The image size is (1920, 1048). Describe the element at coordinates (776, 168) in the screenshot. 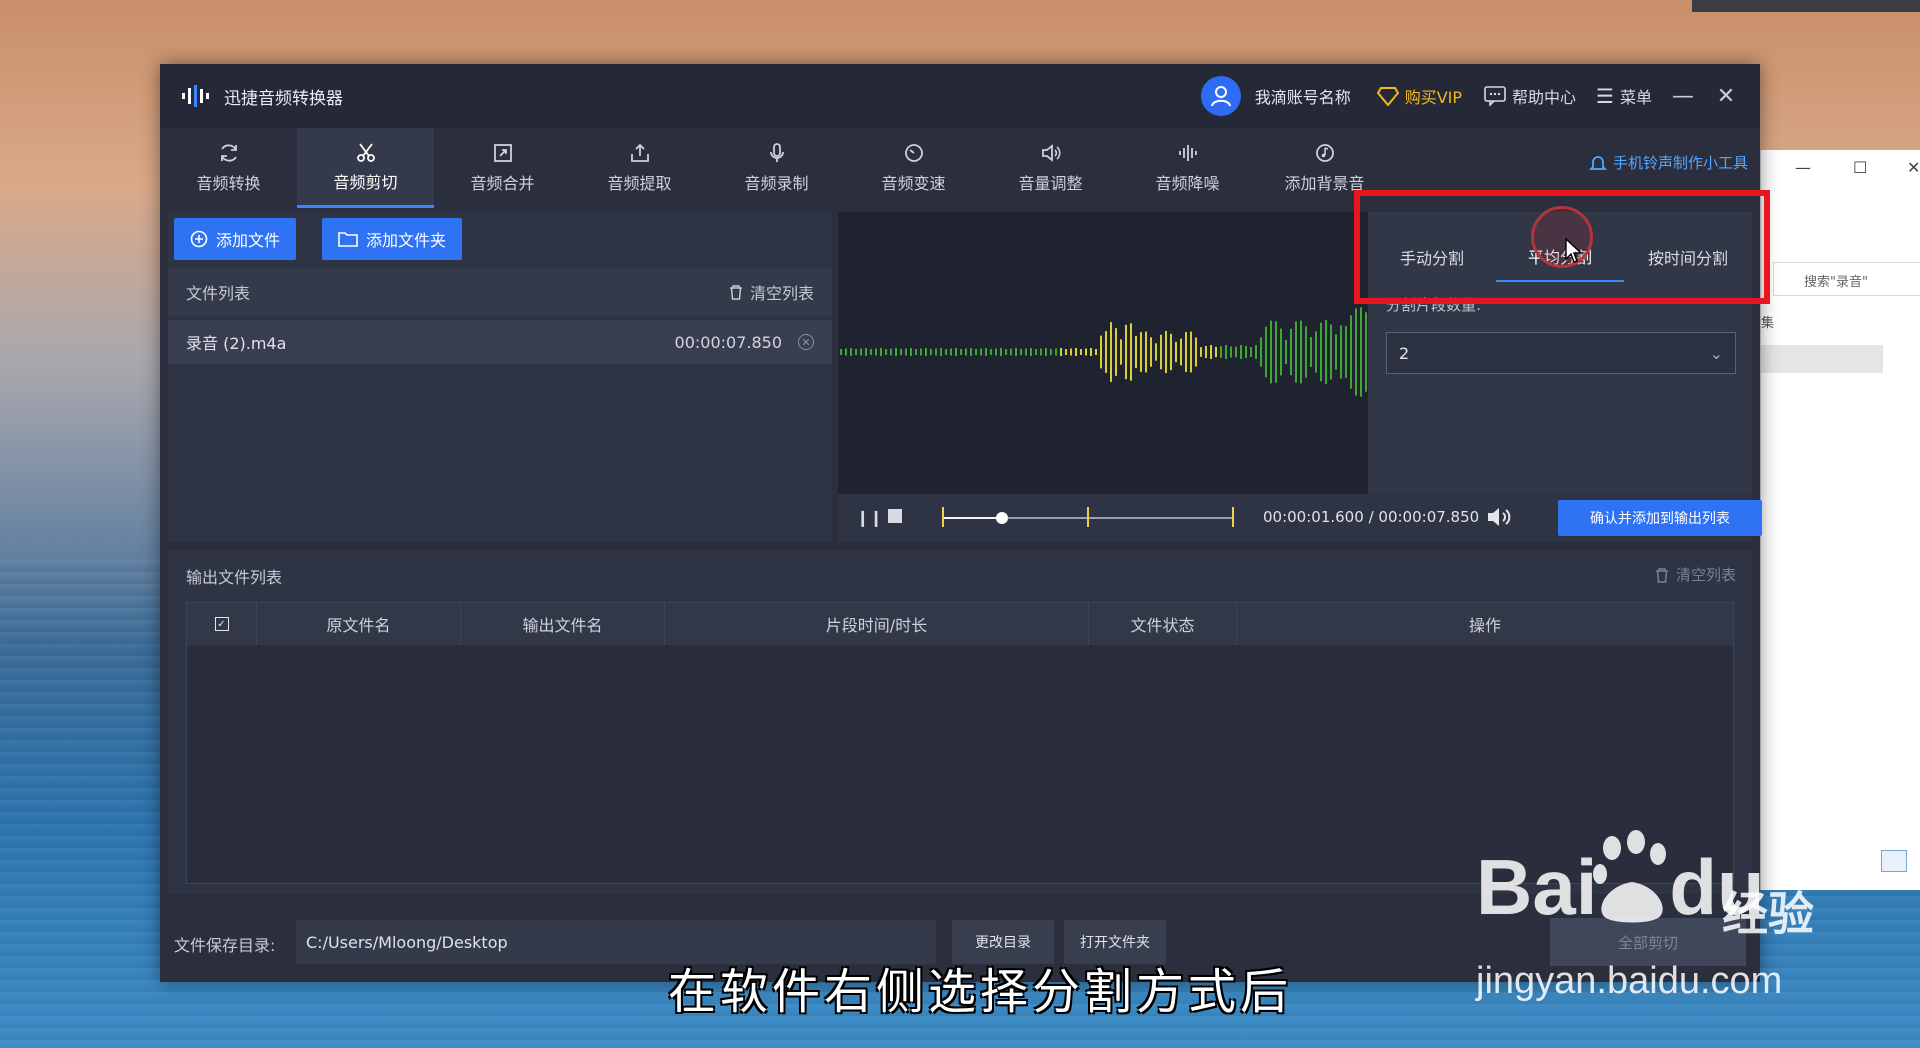

I see `tab-audio-record: 音频录制` at that location.